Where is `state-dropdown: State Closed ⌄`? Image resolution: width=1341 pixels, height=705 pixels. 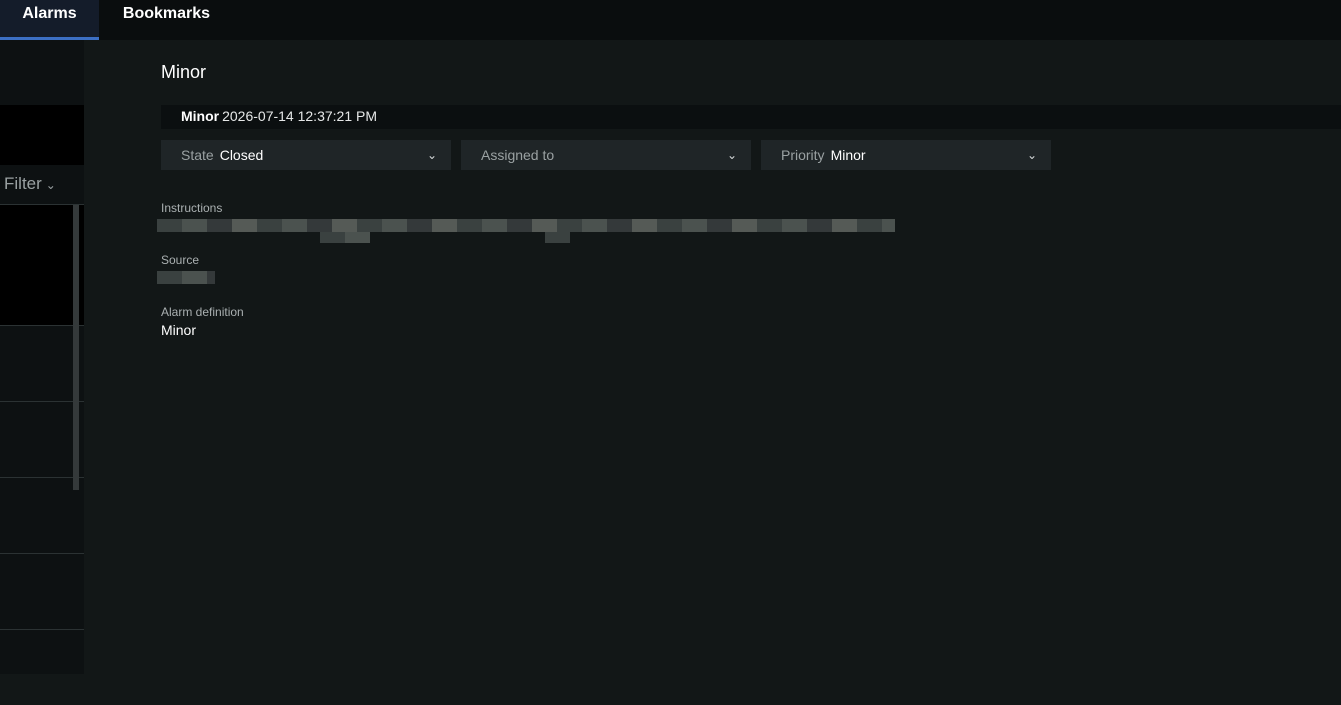
state-dropdown: State Closed ⌄ is located at coordinates (306, 155).